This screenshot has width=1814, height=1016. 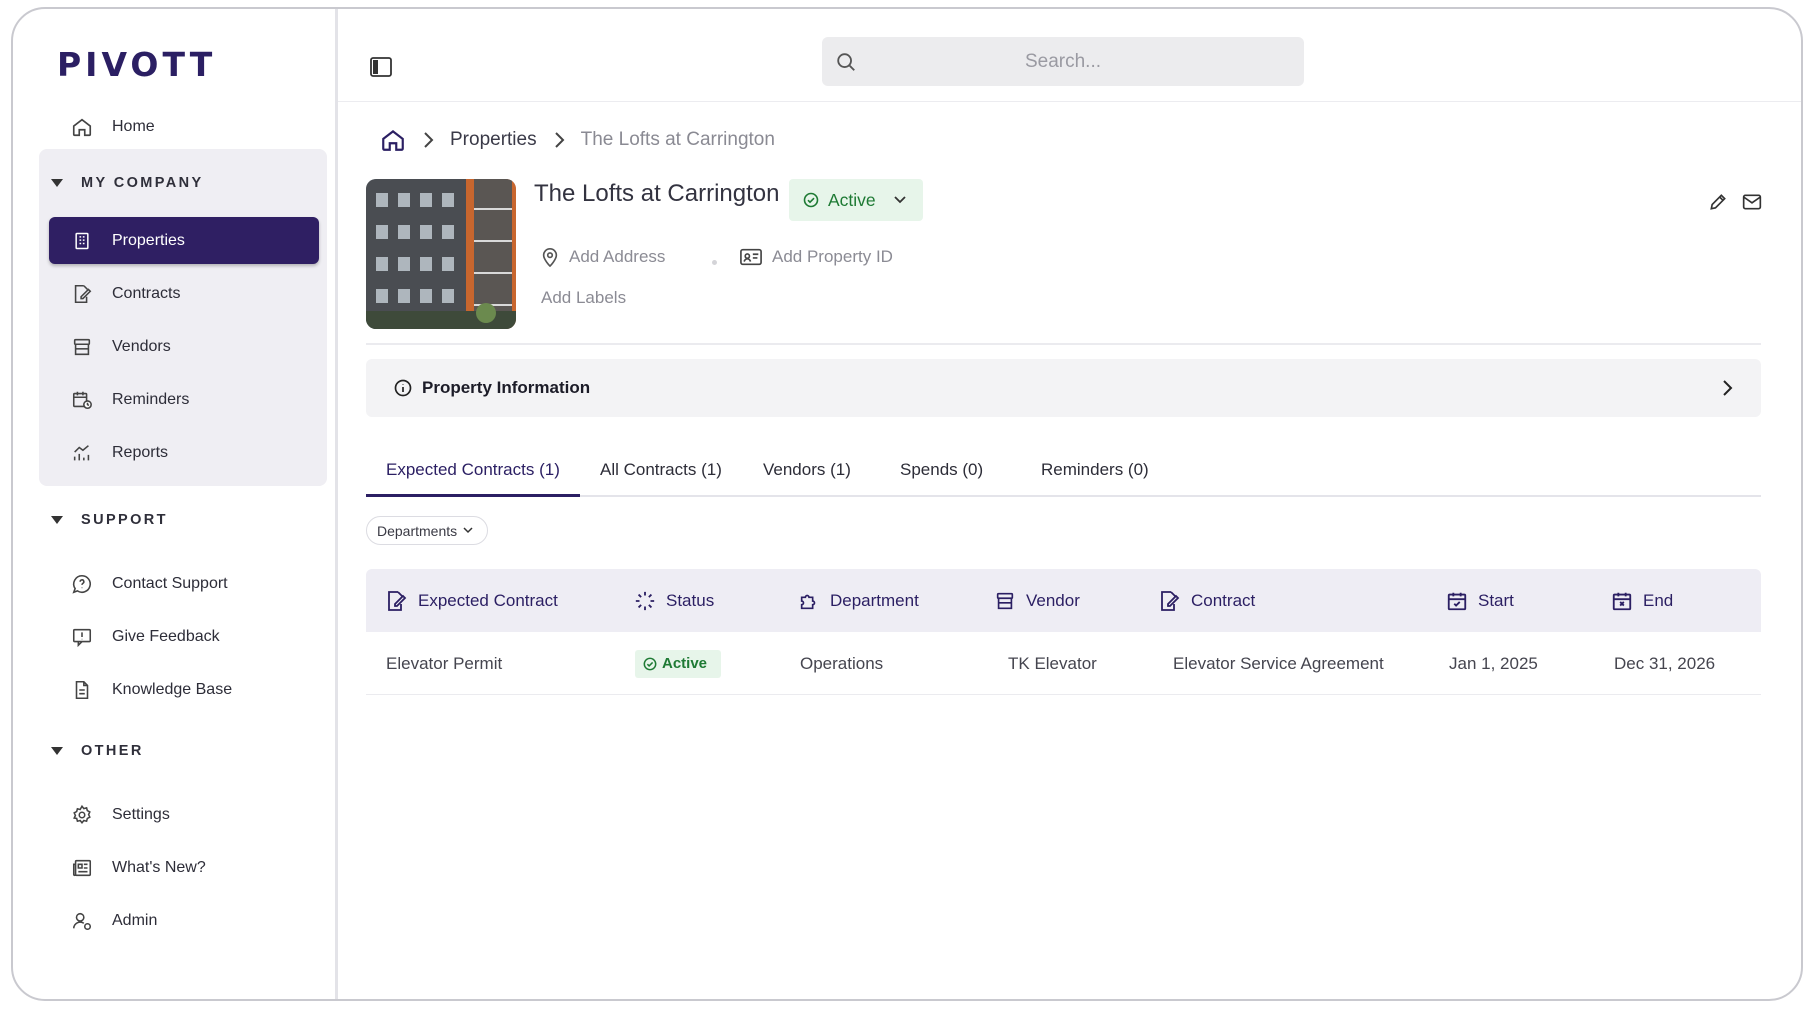 I want to click on column-department: Department, so click(x=858, y=600).